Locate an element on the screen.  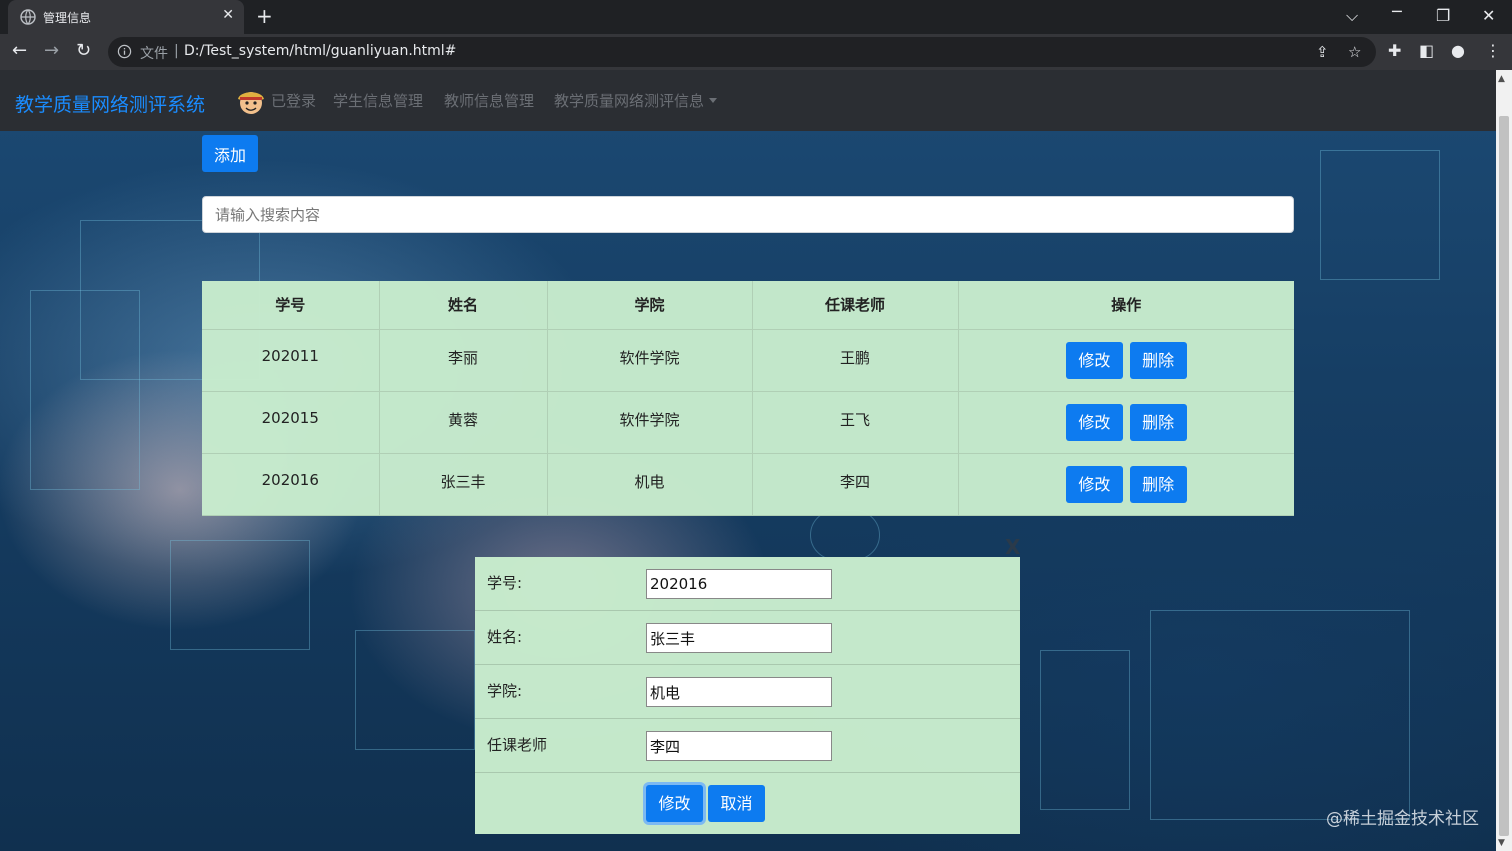
edit-modal: 学号: 姓名: 学院: 任课老师 修改 取消 is located at coordinates (747, 695).